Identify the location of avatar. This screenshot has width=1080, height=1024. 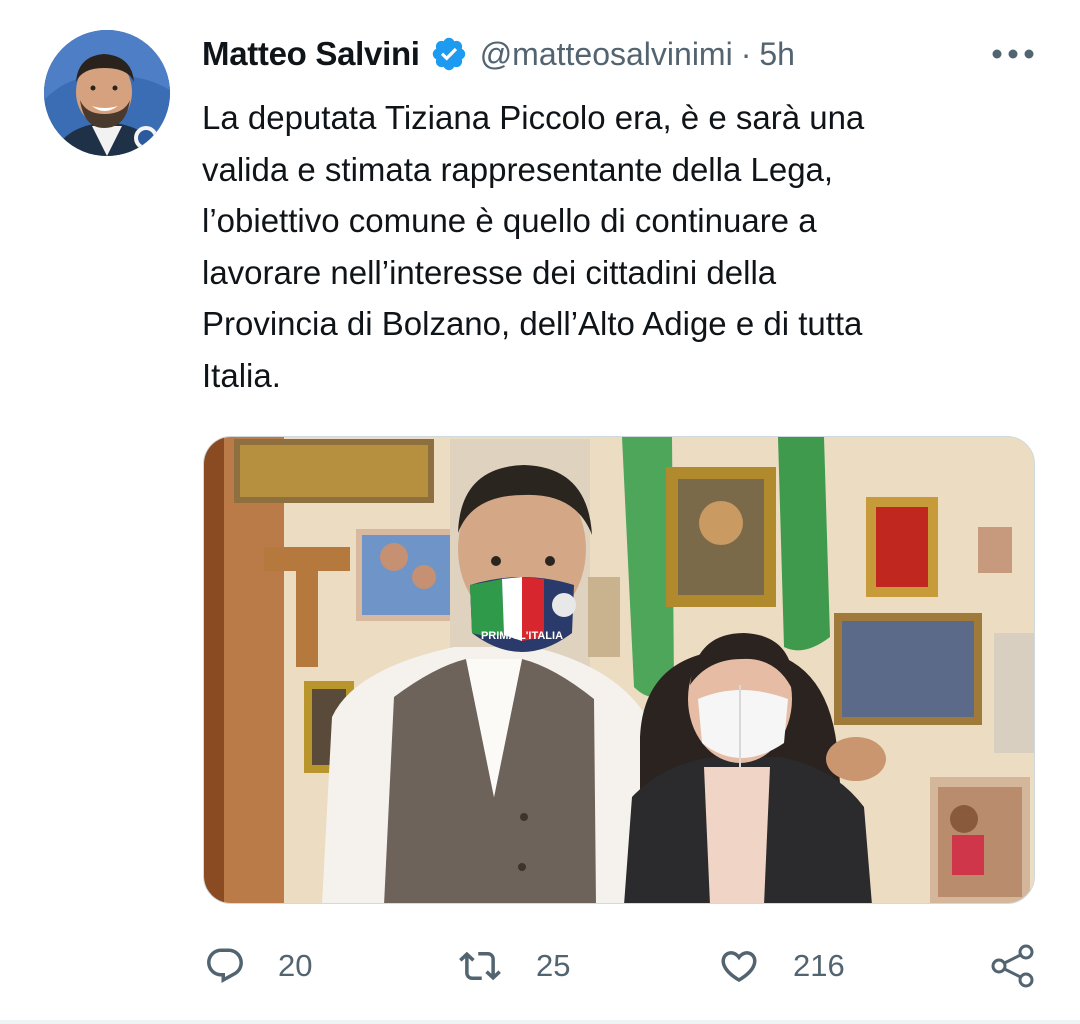
(107, 93).